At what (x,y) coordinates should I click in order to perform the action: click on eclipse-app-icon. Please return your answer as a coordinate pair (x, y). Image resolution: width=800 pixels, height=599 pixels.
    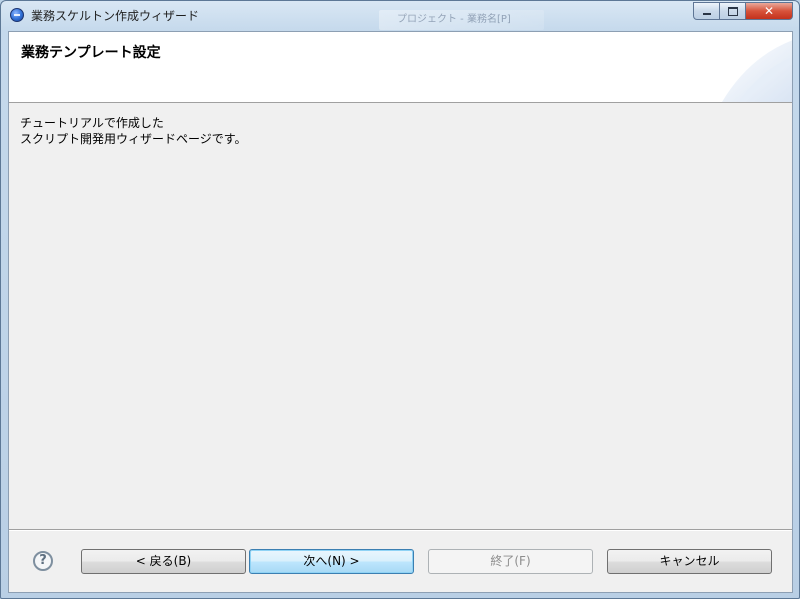
    Looking at the image, I should click on (17, 15).